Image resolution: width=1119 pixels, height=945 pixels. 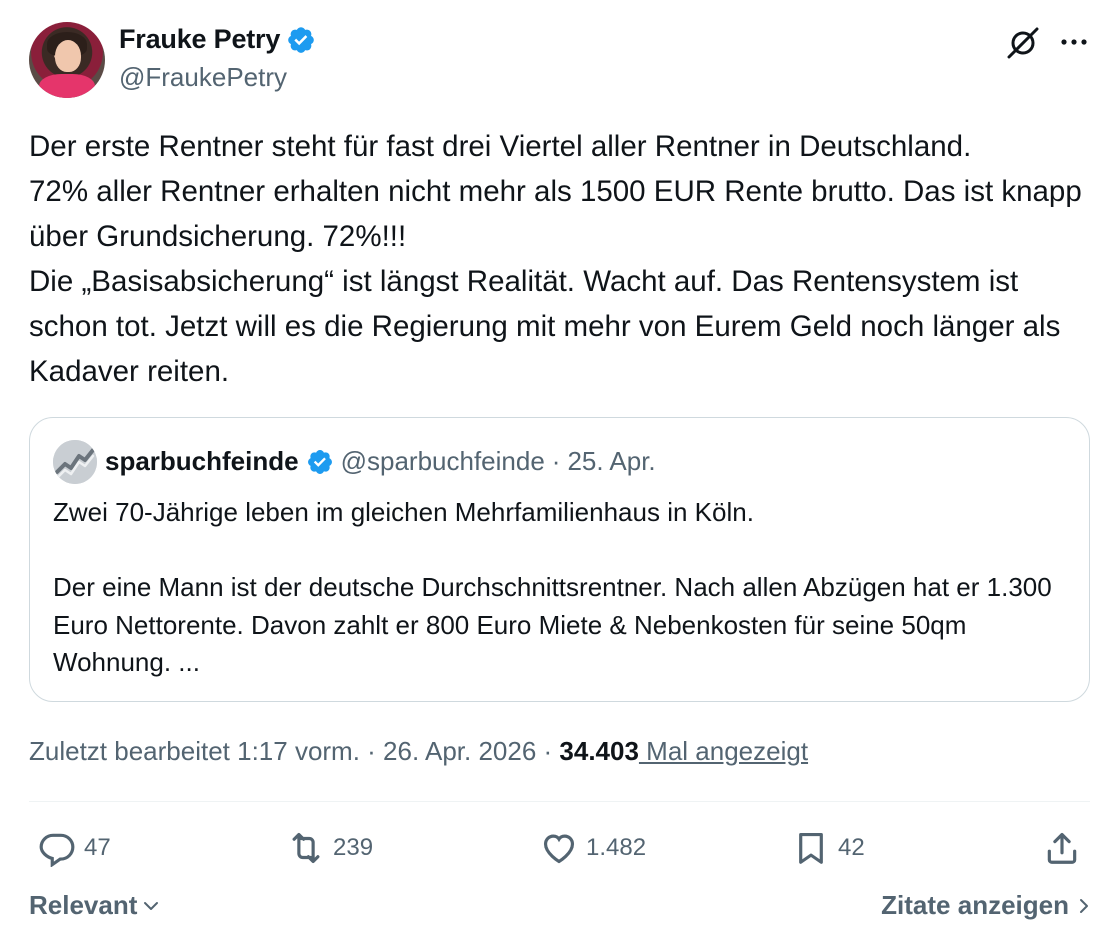 I want to click on divider, so click(x=559, y=801).